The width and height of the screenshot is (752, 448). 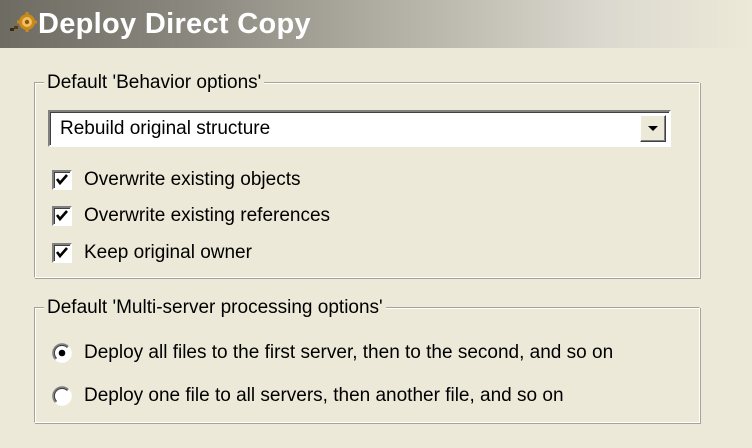 I want to click on structure-select-value: Rebuild original structure, so click(x=165, y=128).